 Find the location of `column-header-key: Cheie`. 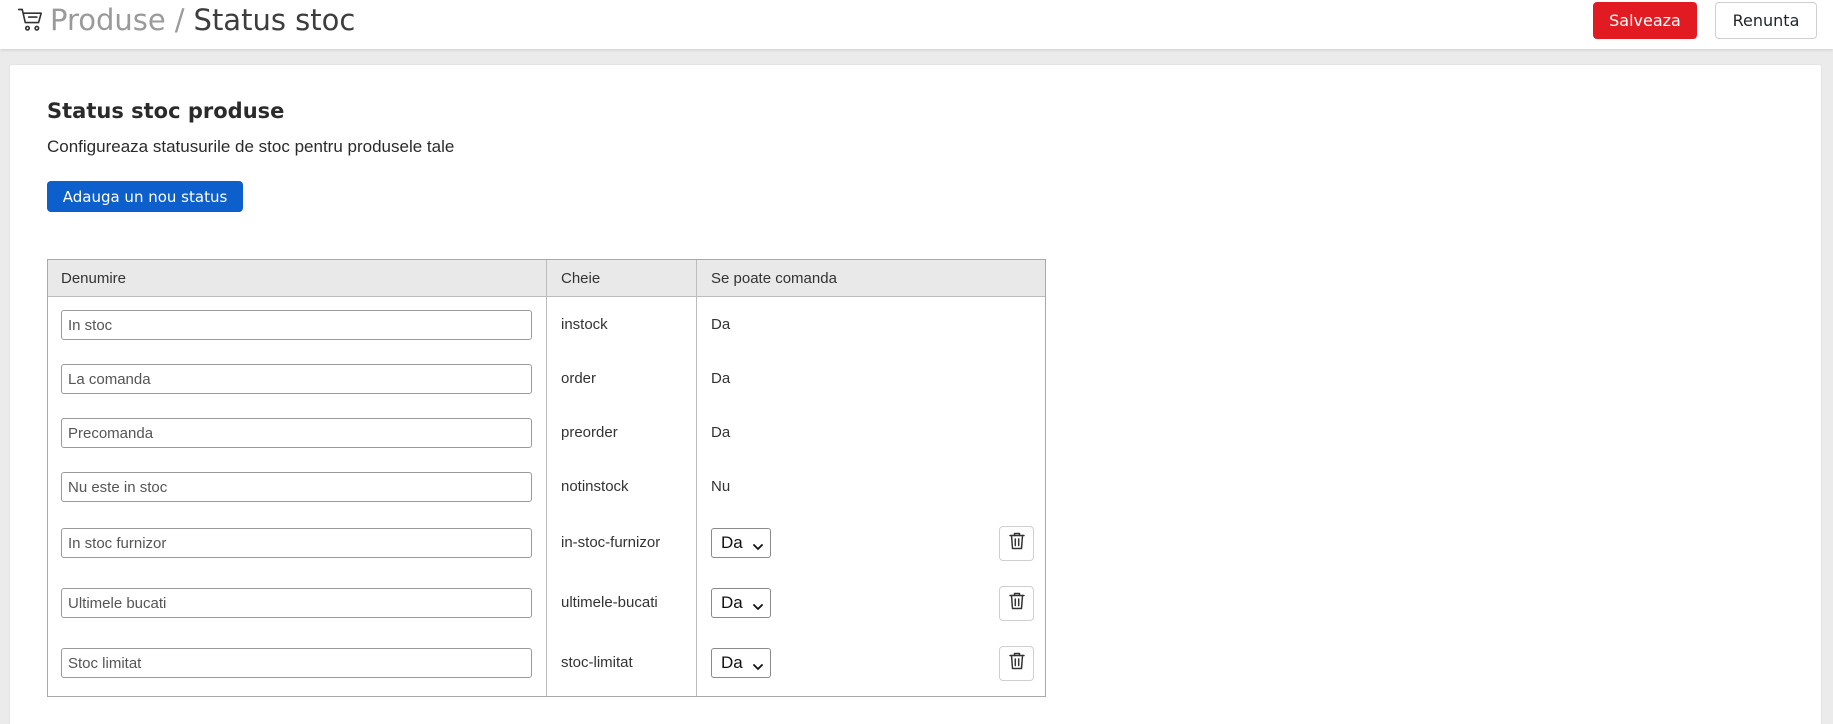

column-header-key: Cheie is located at coordinates (581, 278).